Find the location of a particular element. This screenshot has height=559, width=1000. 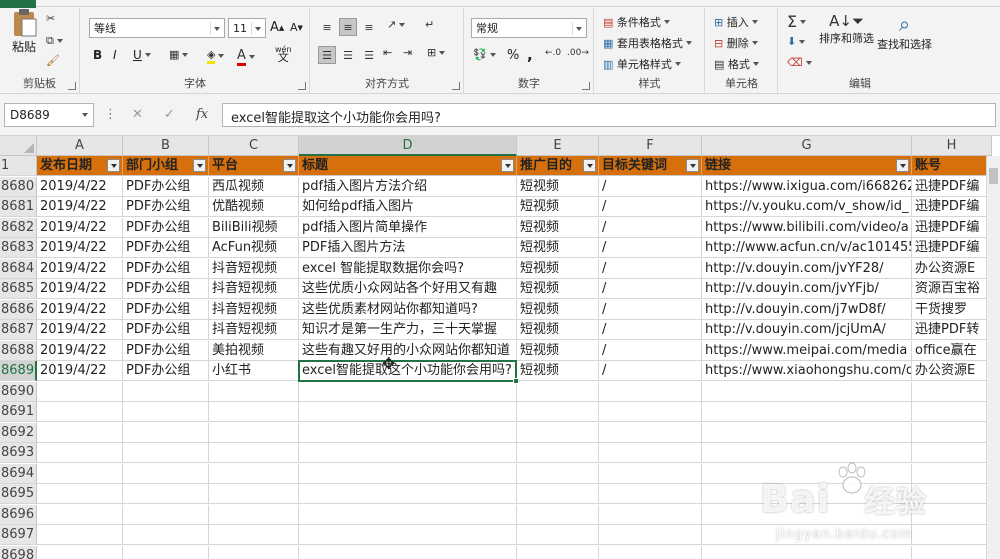

align-right-button: ☰ is located at coordinates (369, 55).